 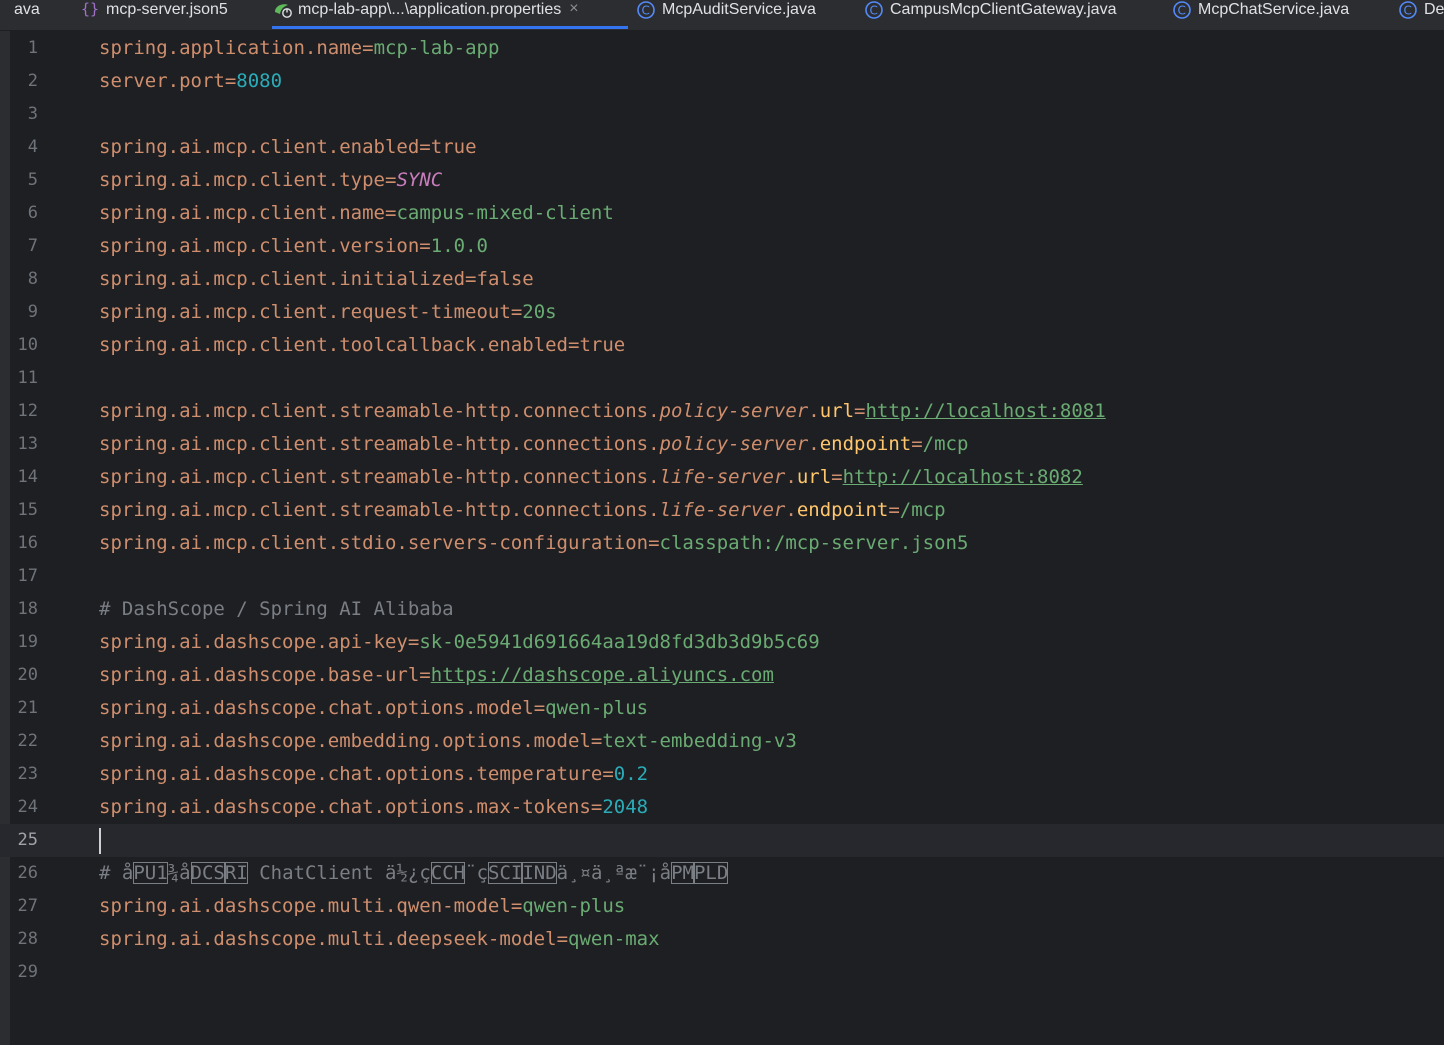 I want to click on tab-partial-de: C De, so click(x=1421, y=15).